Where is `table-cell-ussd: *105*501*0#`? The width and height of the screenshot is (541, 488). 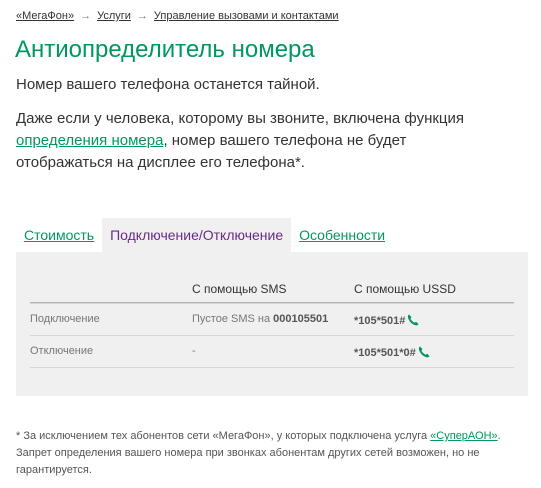 table-cell-ussd: *105*501*0# is located at coordinates (392, 352).